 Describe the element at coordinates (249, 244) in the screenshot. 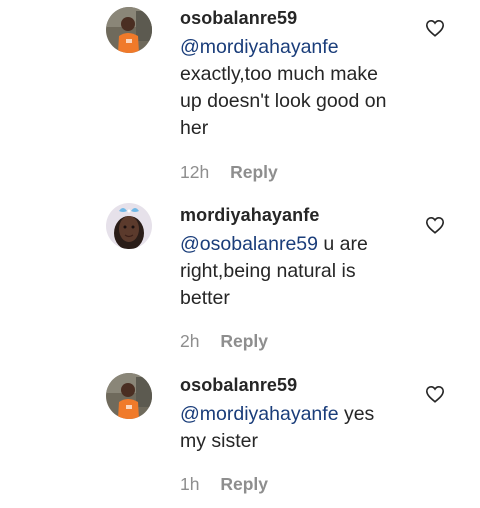

I see `mention-link: @osobalanre59` at that location.